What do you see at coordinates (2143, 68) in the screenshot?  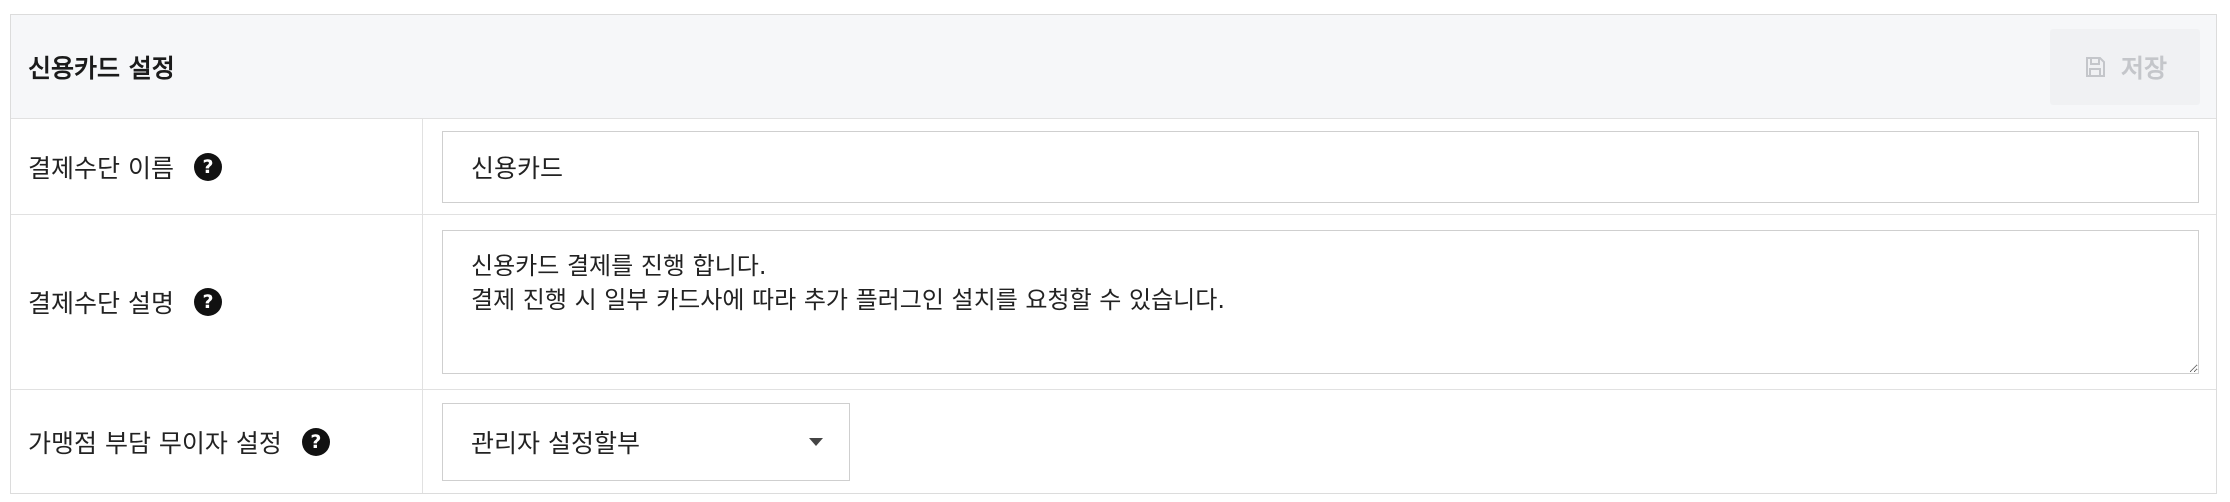 I see `save-button-label: 저장` at bounding box center [2143, 68].